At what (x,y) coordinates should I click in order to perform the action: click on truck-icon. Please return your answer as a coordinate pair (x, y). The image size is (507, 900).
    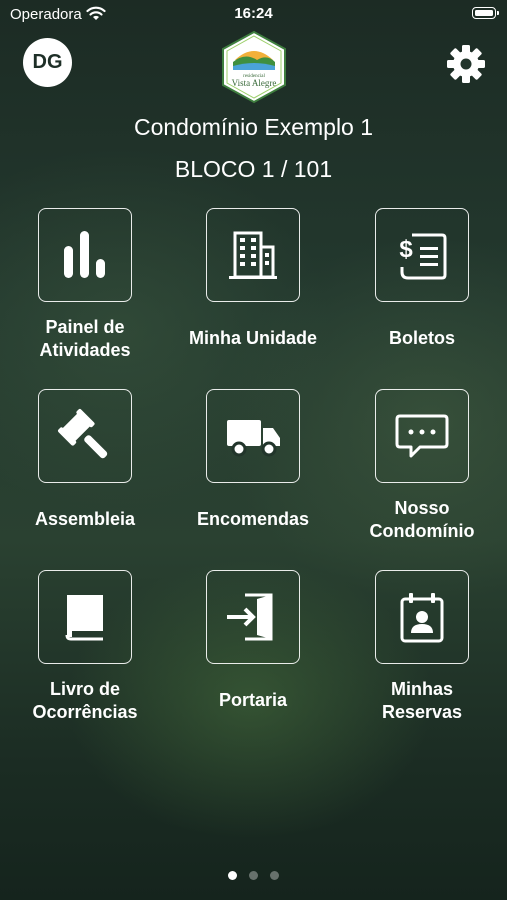
    Looking at the image, I should click on (253, 438).